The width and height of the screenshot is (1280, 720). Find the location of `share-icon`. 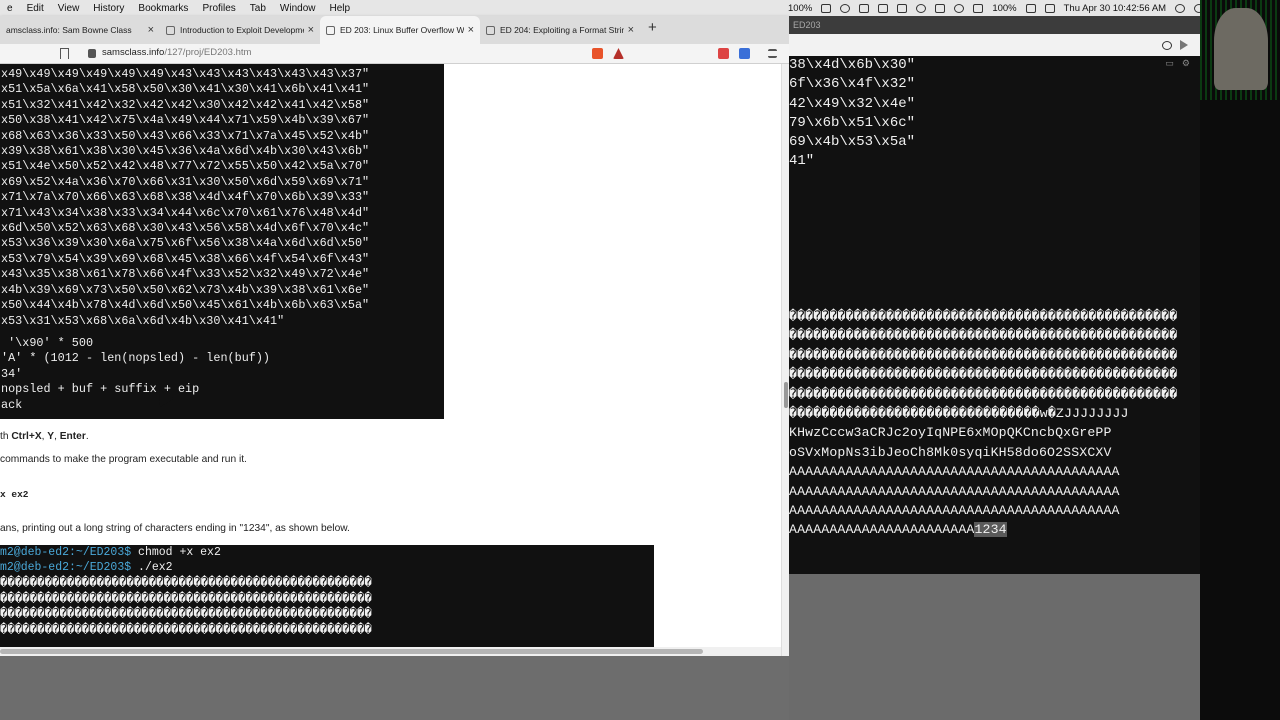

share-icon is located at coordinates (883, 8).